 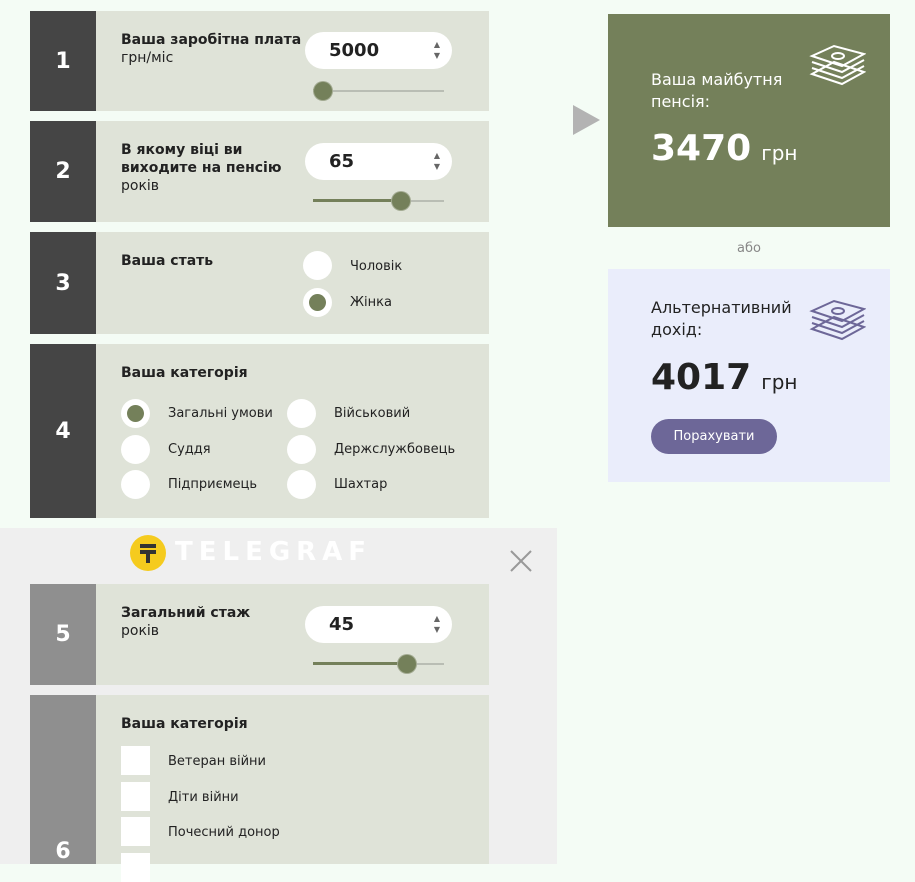 I want to click on step-gender: 3 Ваша стать Чоловік Жінка, so click(x=259, y=283).